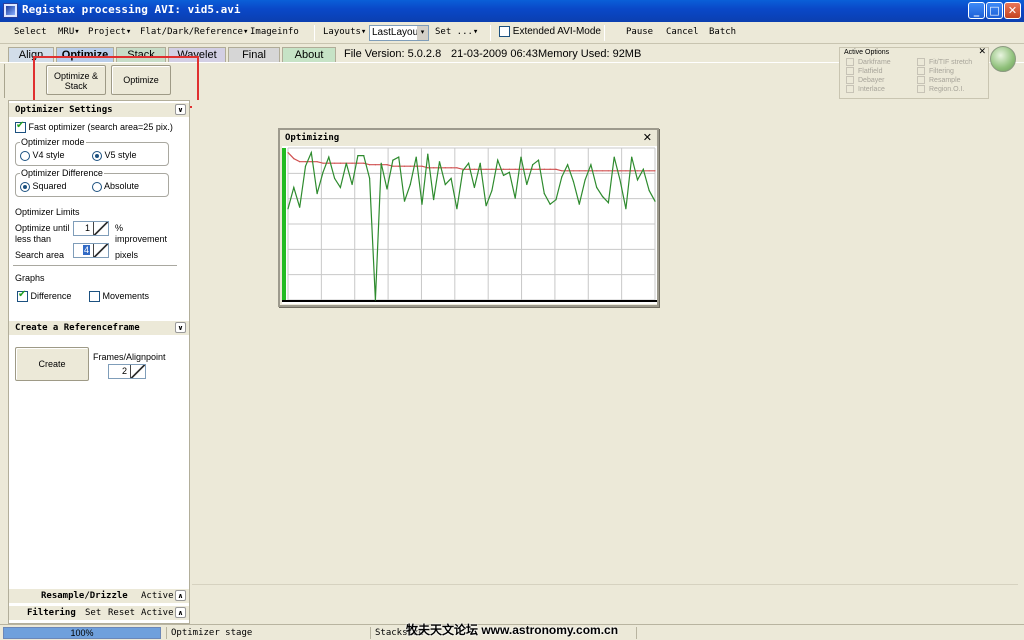 The image size is (1024, 640). What do you see at coordinates (91, 250) in the screenshot?
I see `search-area-stepper: 4` at bounding box center [91, 250].